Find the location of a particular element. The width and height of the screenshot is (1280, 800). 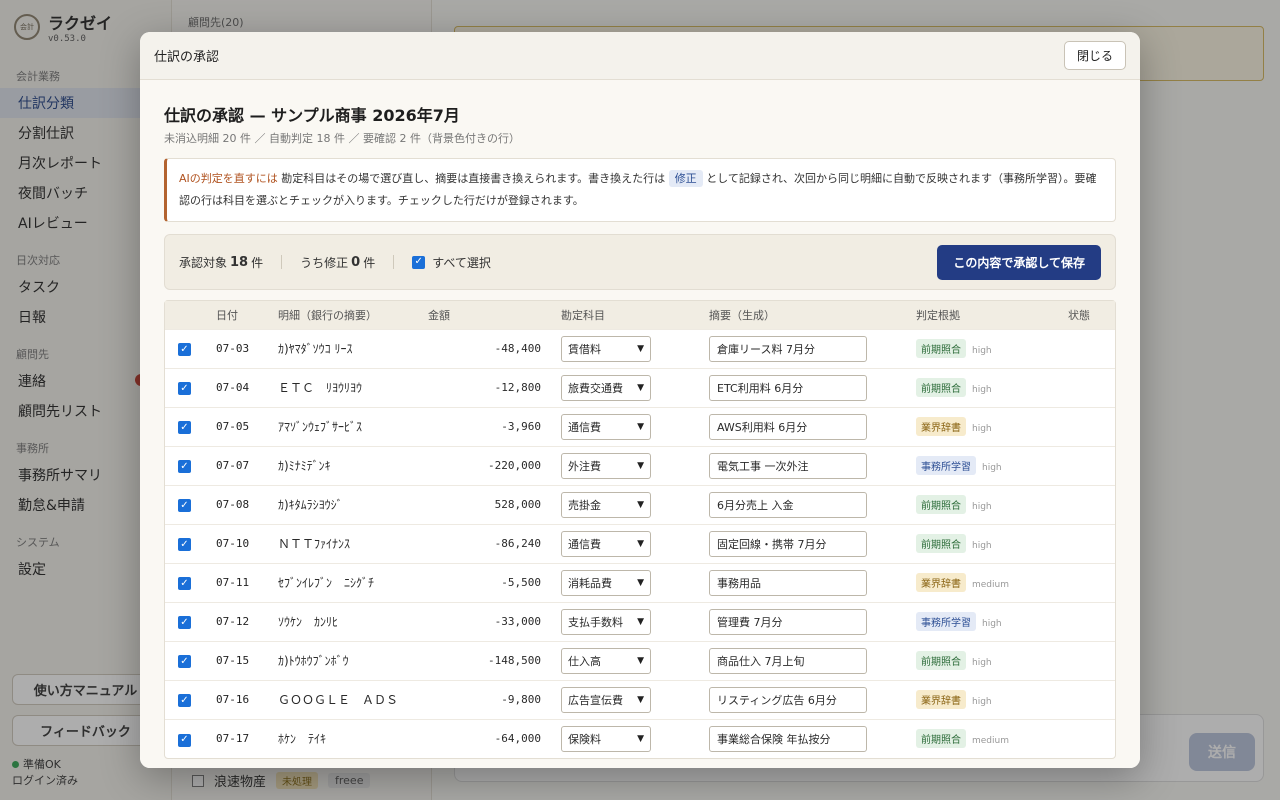

row-memo-cell: 管理費 7月分 is located at coordinates (806, 621).